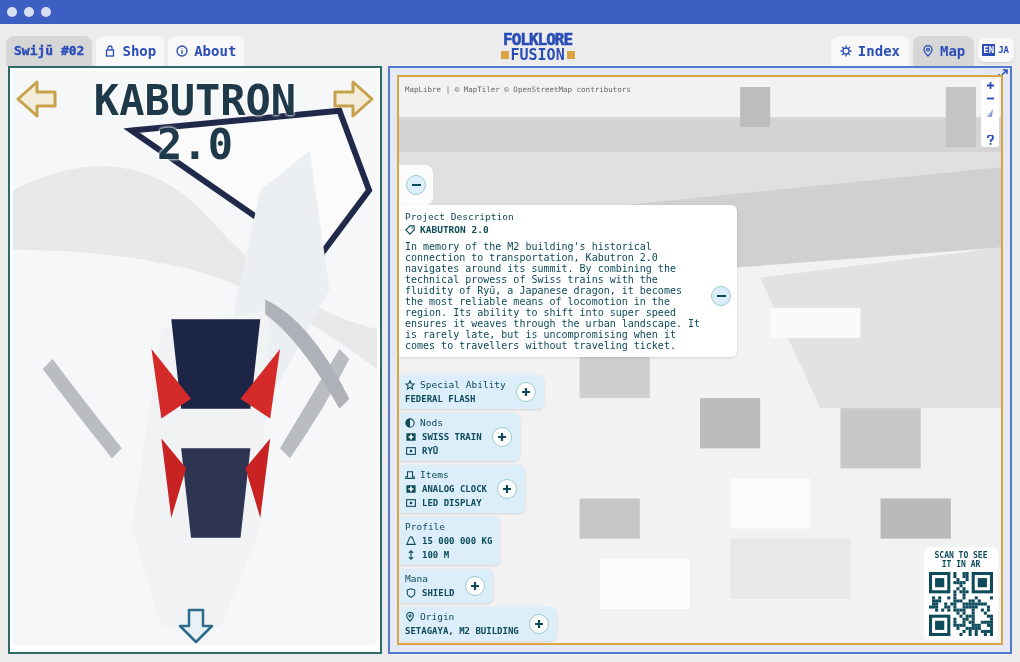  I want to click on qr-caption: SCAN TO SEE IT IN AR, so click(961, 560).